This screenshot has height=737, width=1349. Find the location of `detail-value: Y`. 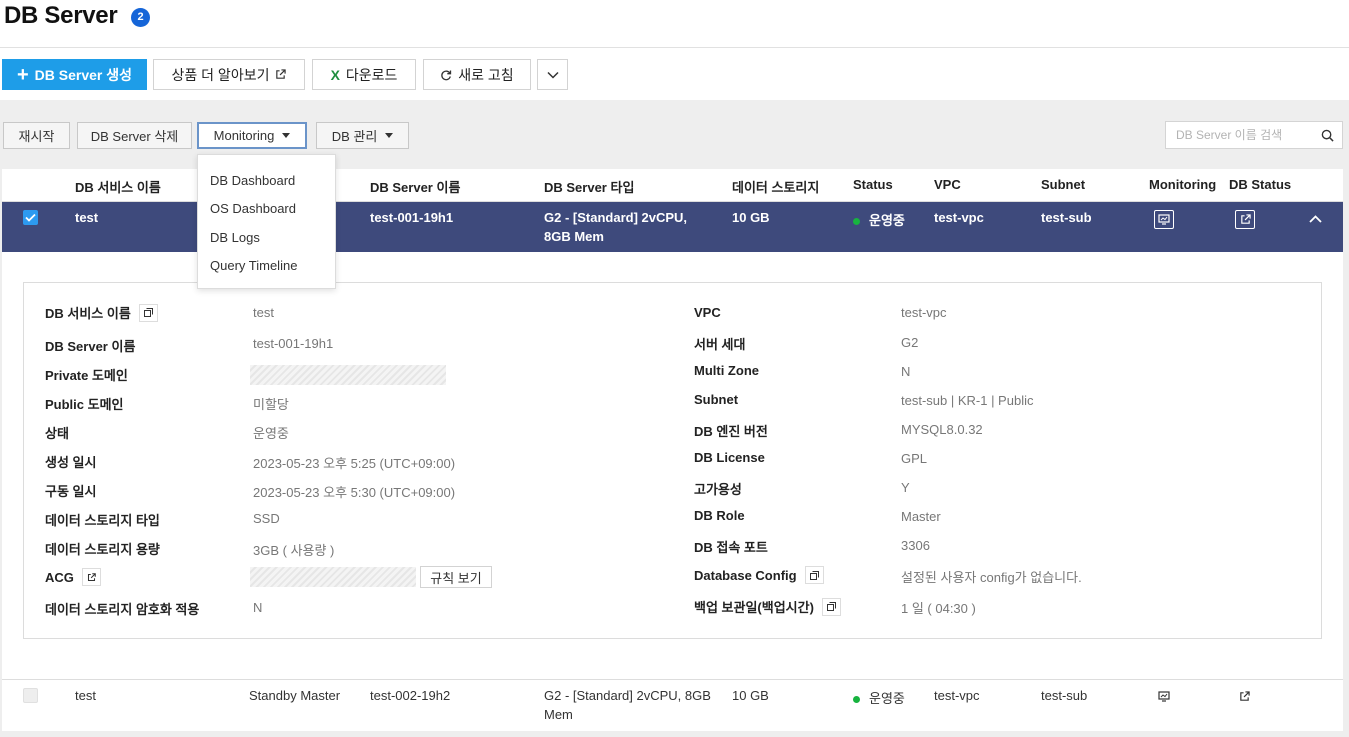

detail-value: Y is located at coordinates (905, 487).